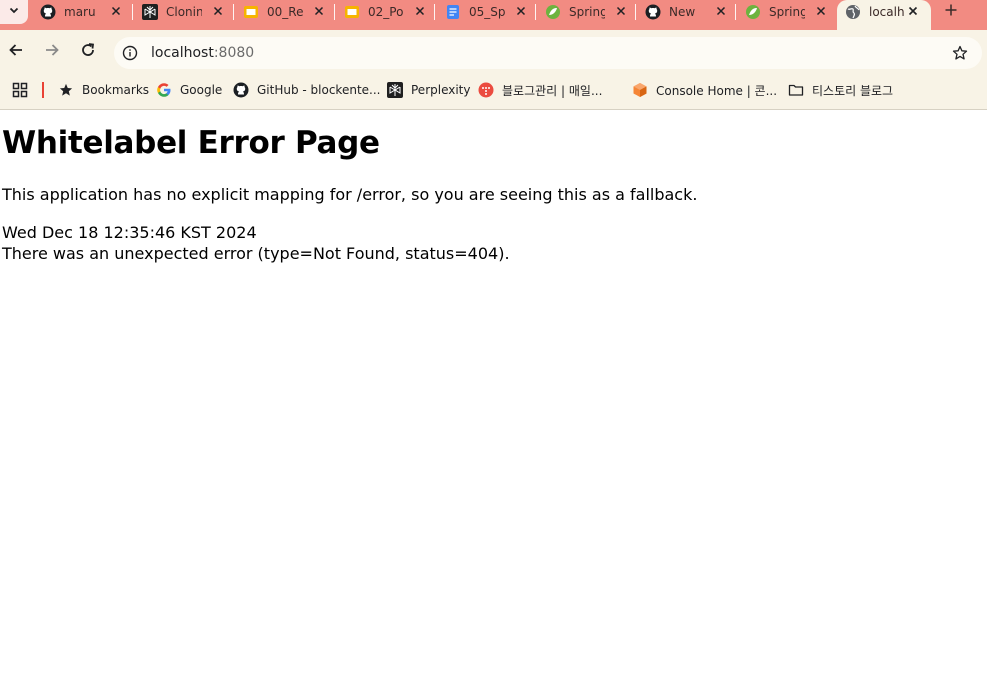 The width and height of the screenshot is (987, 676). What do you see at coordinates (441, 90) in the screenshot?
I see `bookmark-label: Perplexity` at bounding box center [441, 90].